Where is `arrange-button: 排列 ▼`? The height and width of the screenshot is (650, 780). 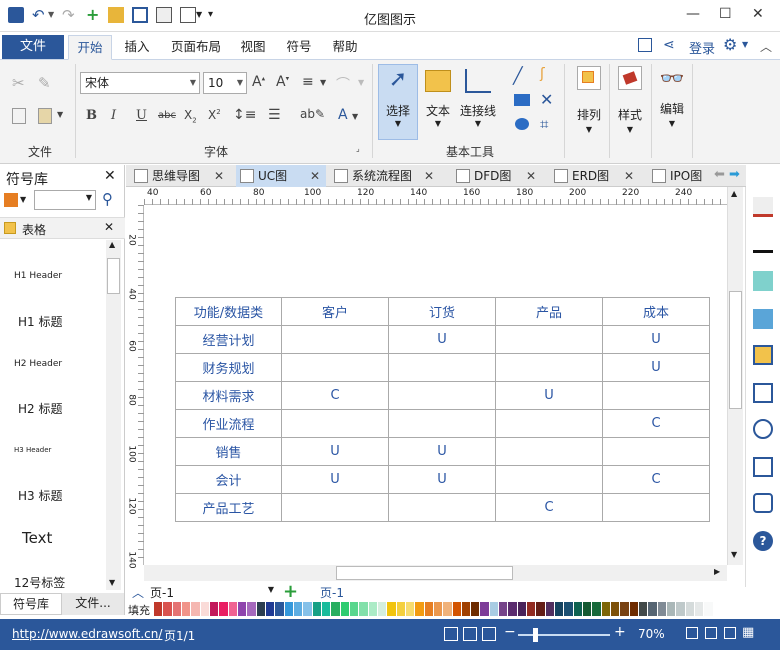
arrange-button: 排列 ▼ is located at coordinates (589, 100).